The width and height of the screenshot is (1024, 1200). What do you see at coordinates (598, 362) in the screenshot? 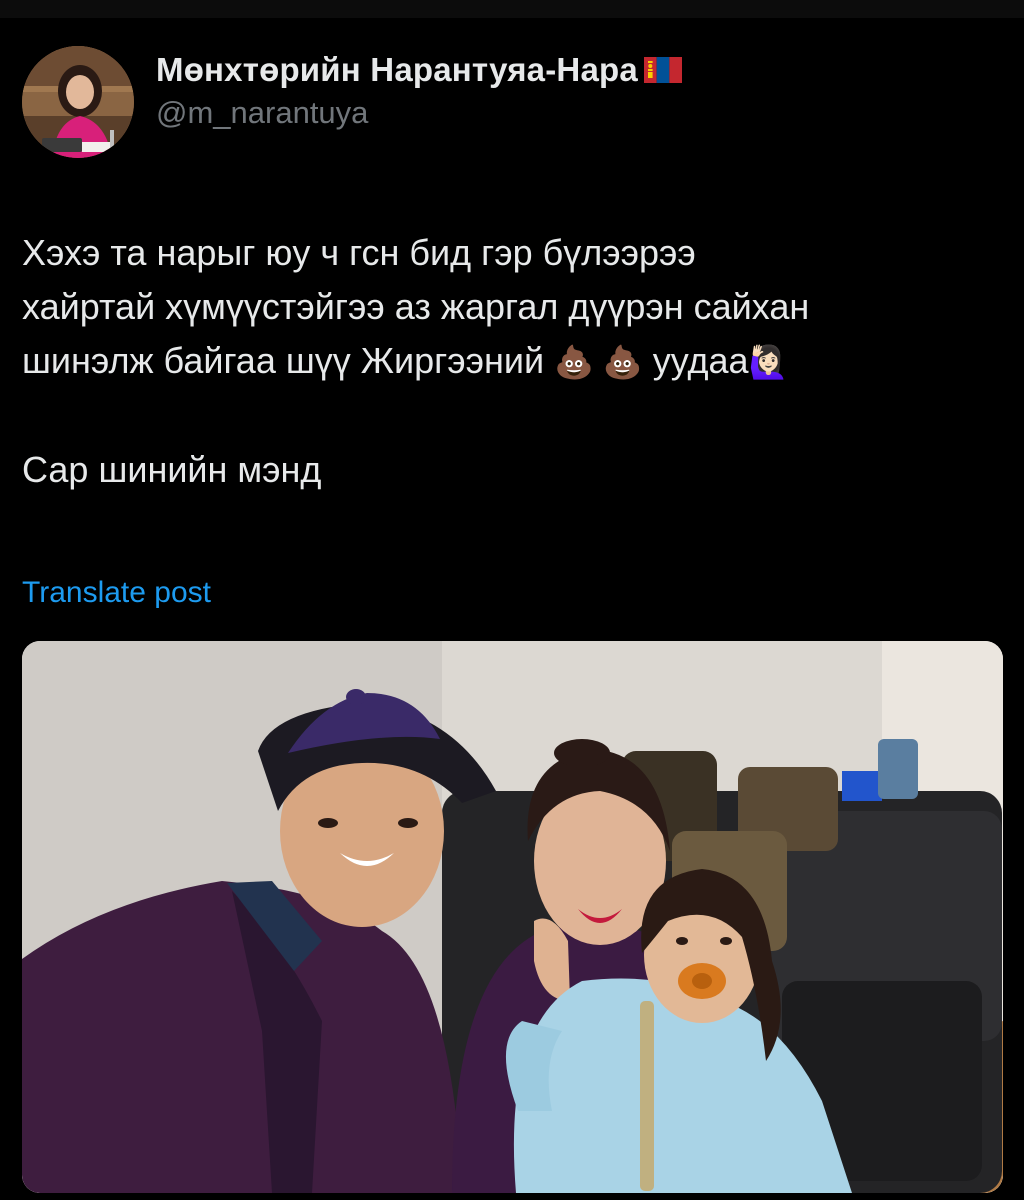
I see `poop-emoji-icon: 💩 💩` at bounding box center [598, 362].